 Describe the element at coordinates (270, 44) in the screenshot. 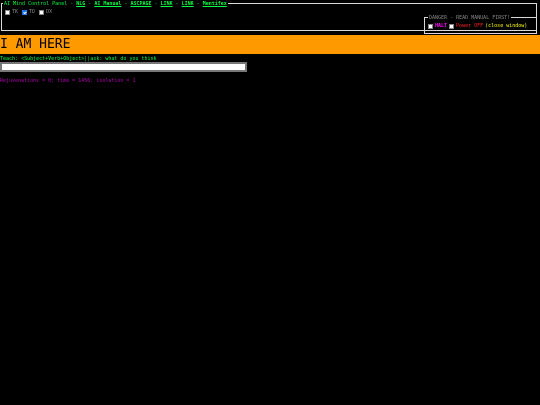

I see `ai-output-banner: I AM HERE` at that location.